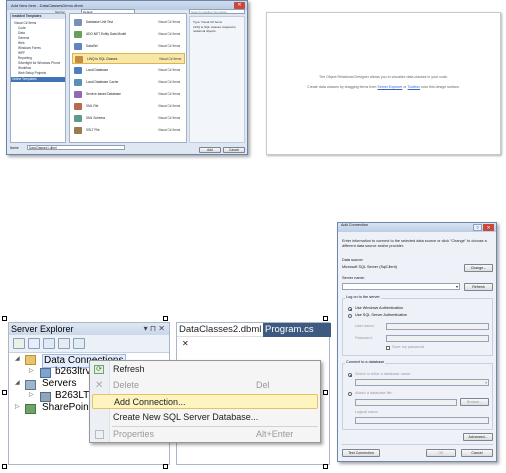 This screenshot has width=506, height=473. I want to click on test-connection-button: Test Connection, so click(361, 453).